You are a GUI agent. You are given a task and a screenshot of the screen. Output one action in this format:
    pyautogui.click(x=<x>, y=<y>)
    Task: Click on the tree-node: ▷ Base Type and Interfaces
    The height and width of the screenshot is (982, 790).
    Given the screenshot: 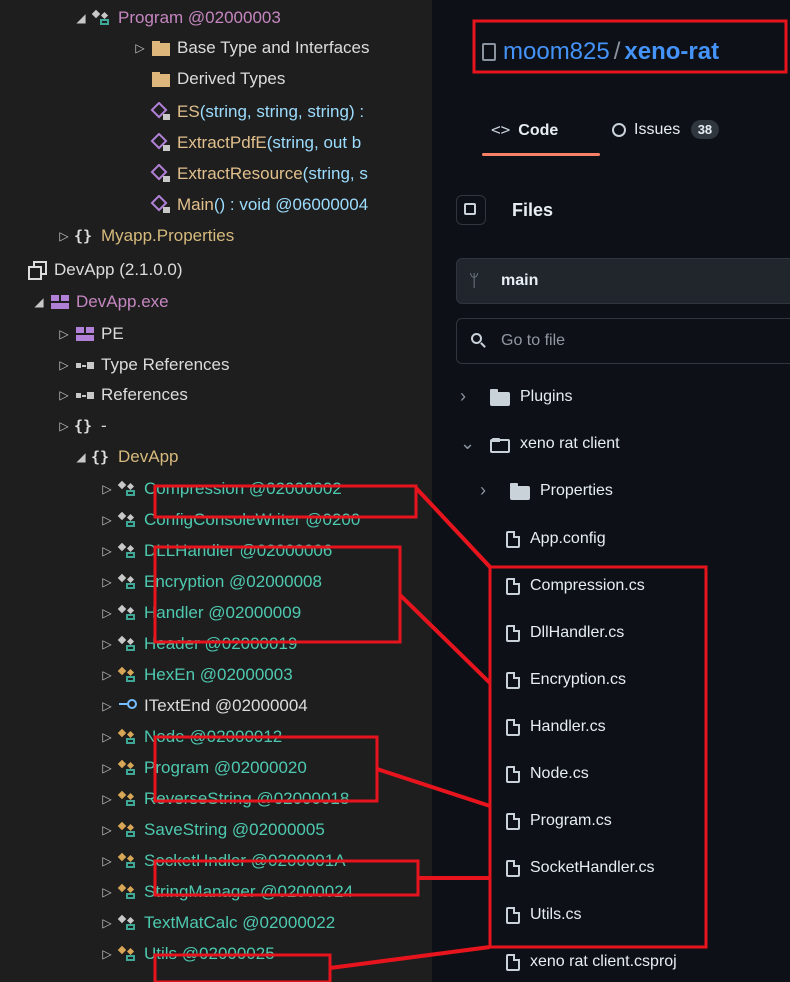 What is the action you would take?
    pyautogui.click(x=251, y=47)
    